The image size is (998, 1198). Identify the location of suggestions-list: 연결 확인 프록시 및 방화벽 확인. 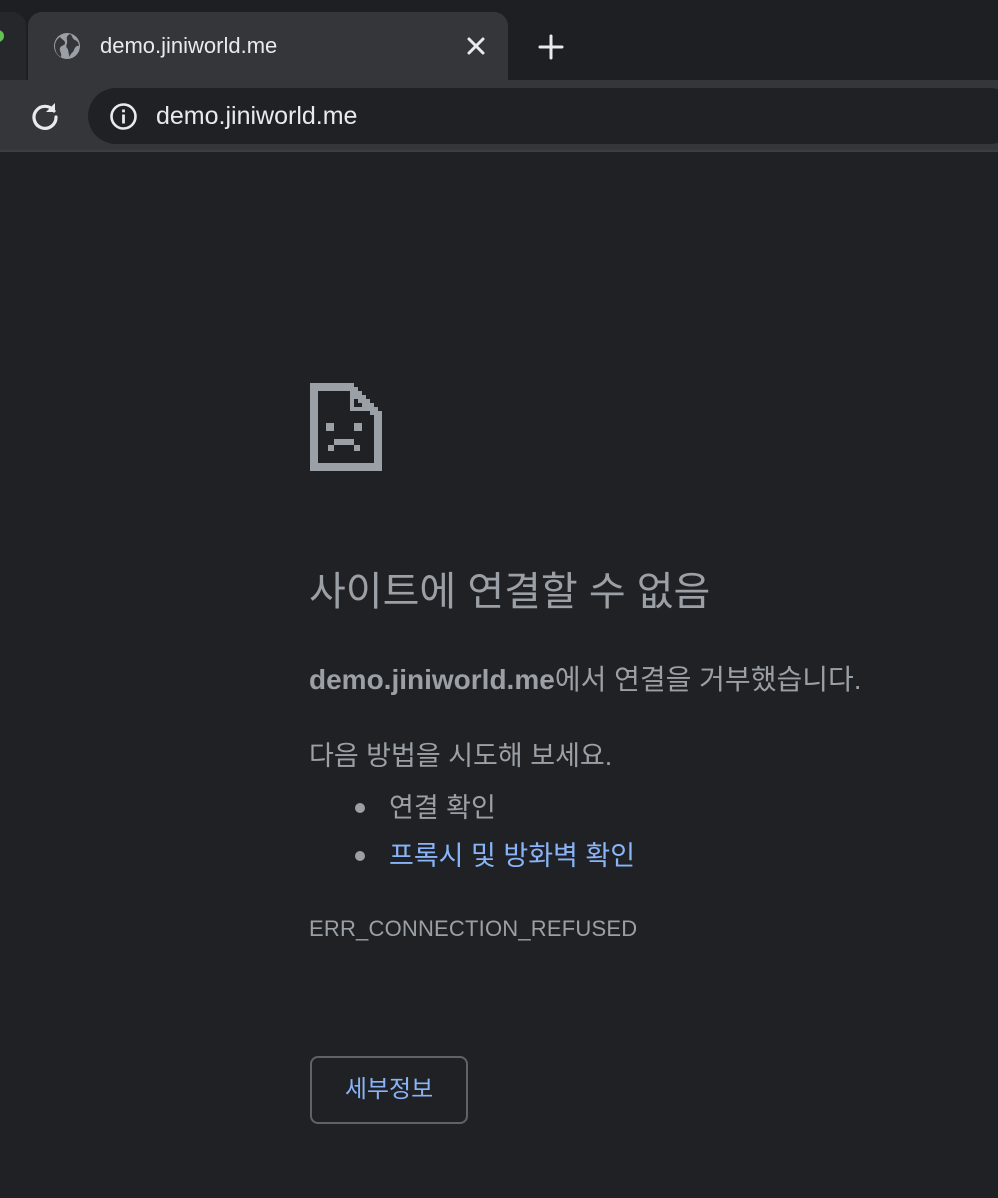
(472, 832).